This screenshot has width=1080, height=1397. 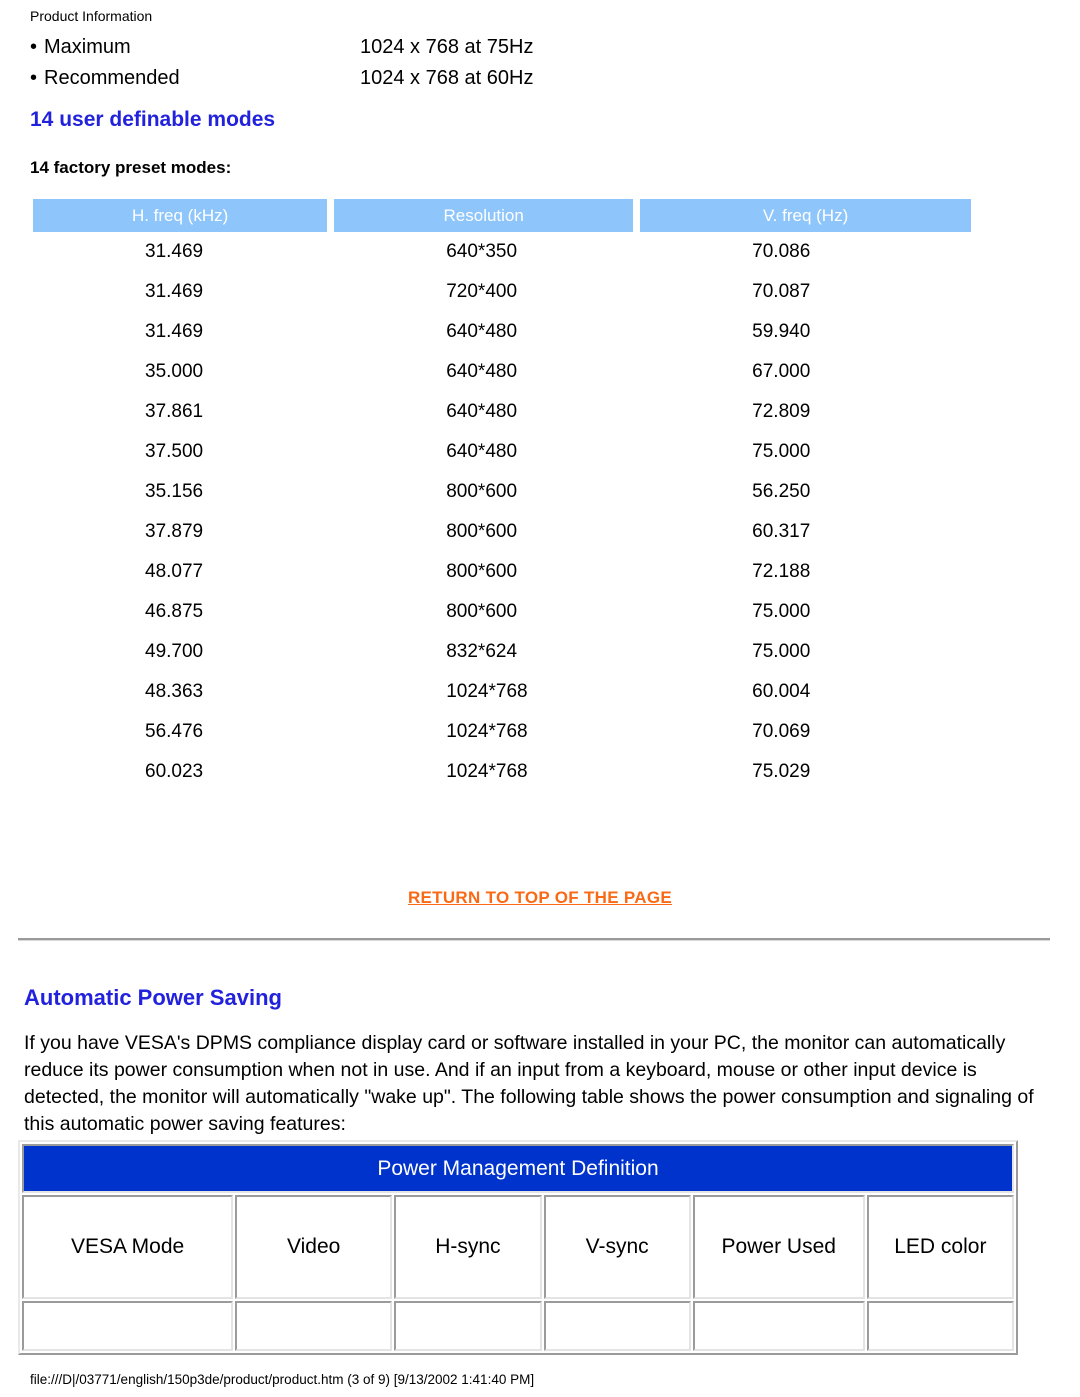 I want to click on table-row: 37.500 640*480 75.000, so click(x=502, y=452).